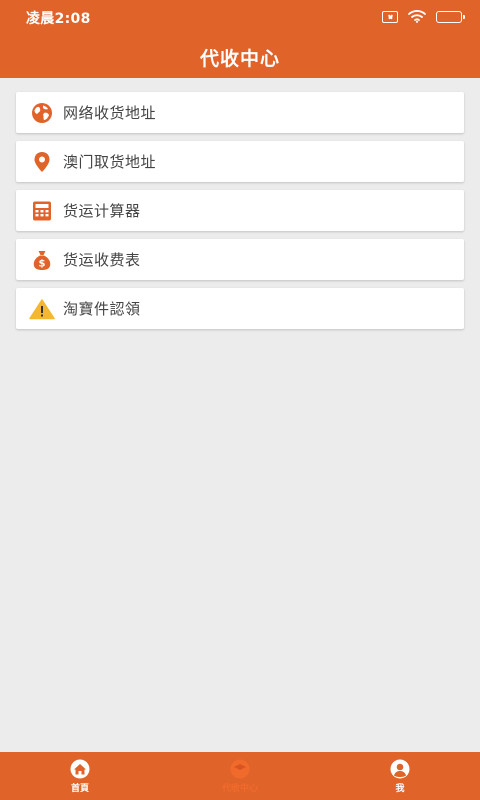 The width and height of the screenshot is (480, 800). I want to click on battery-percent: 100, so click(449, 16).